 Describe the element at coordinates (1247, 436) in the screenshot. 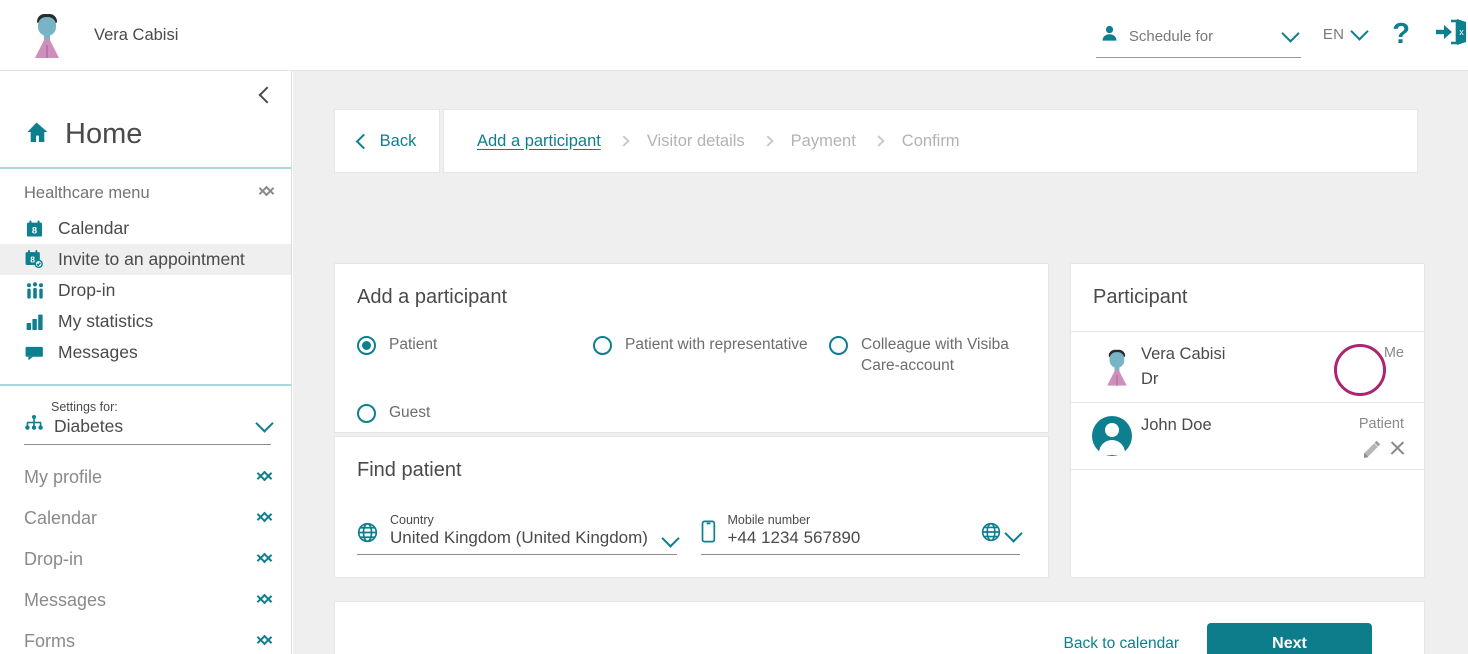

I see `participant-row-john-doe: John Doe Patient` at that location.